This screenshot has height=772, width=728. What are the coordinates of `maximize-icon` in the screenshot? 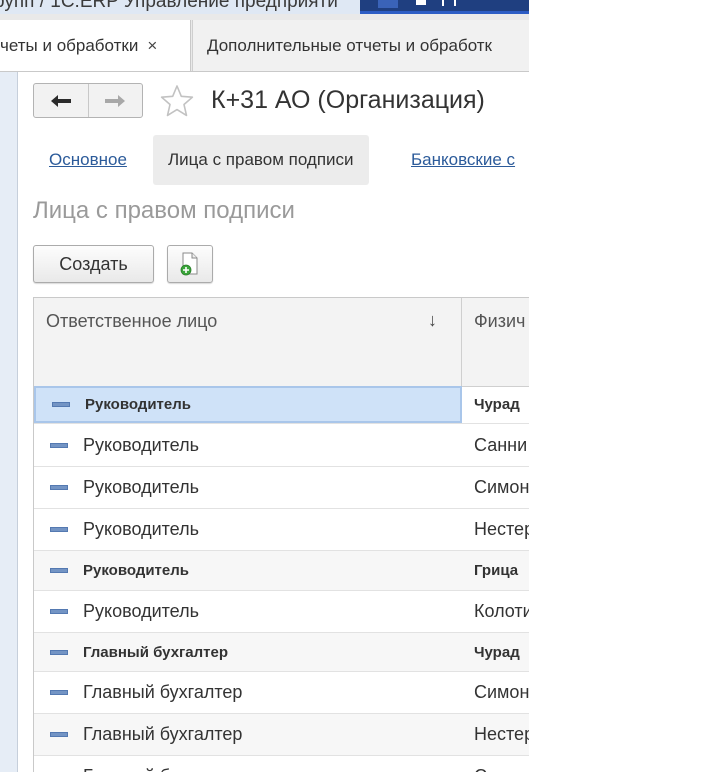 It's located at (449, 3).